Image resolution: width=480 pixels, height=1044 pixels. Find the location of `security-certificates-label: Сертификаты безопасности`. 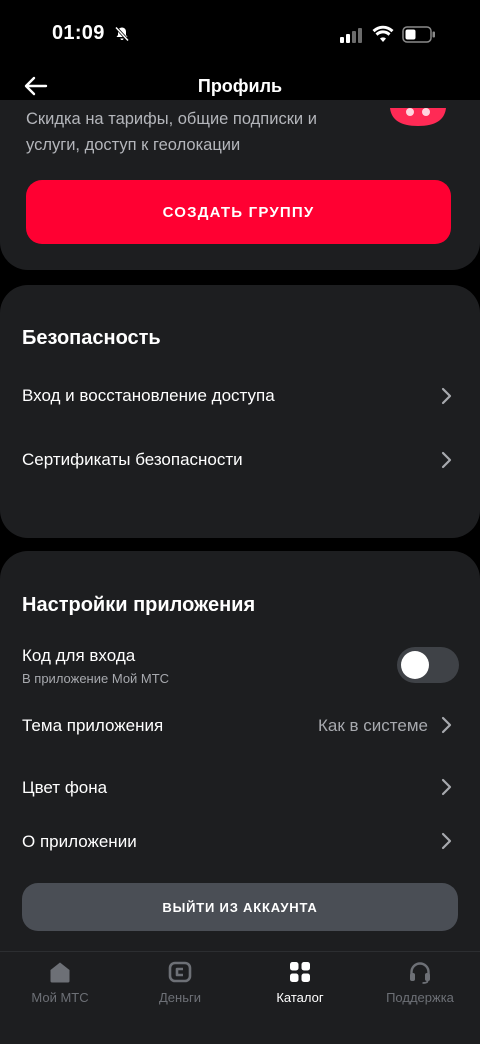

security-certificates-label: Сертификаты безопасности is located at coordinates (132, 459).